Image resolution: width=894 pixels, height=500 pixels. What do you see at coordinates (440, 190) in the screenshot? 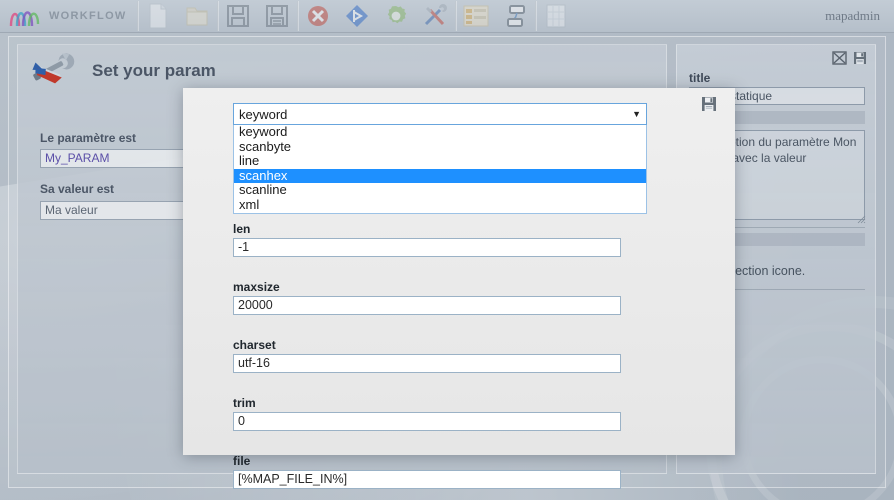
I see `dropdown-option: scanline` at bounding box center [440, 190].